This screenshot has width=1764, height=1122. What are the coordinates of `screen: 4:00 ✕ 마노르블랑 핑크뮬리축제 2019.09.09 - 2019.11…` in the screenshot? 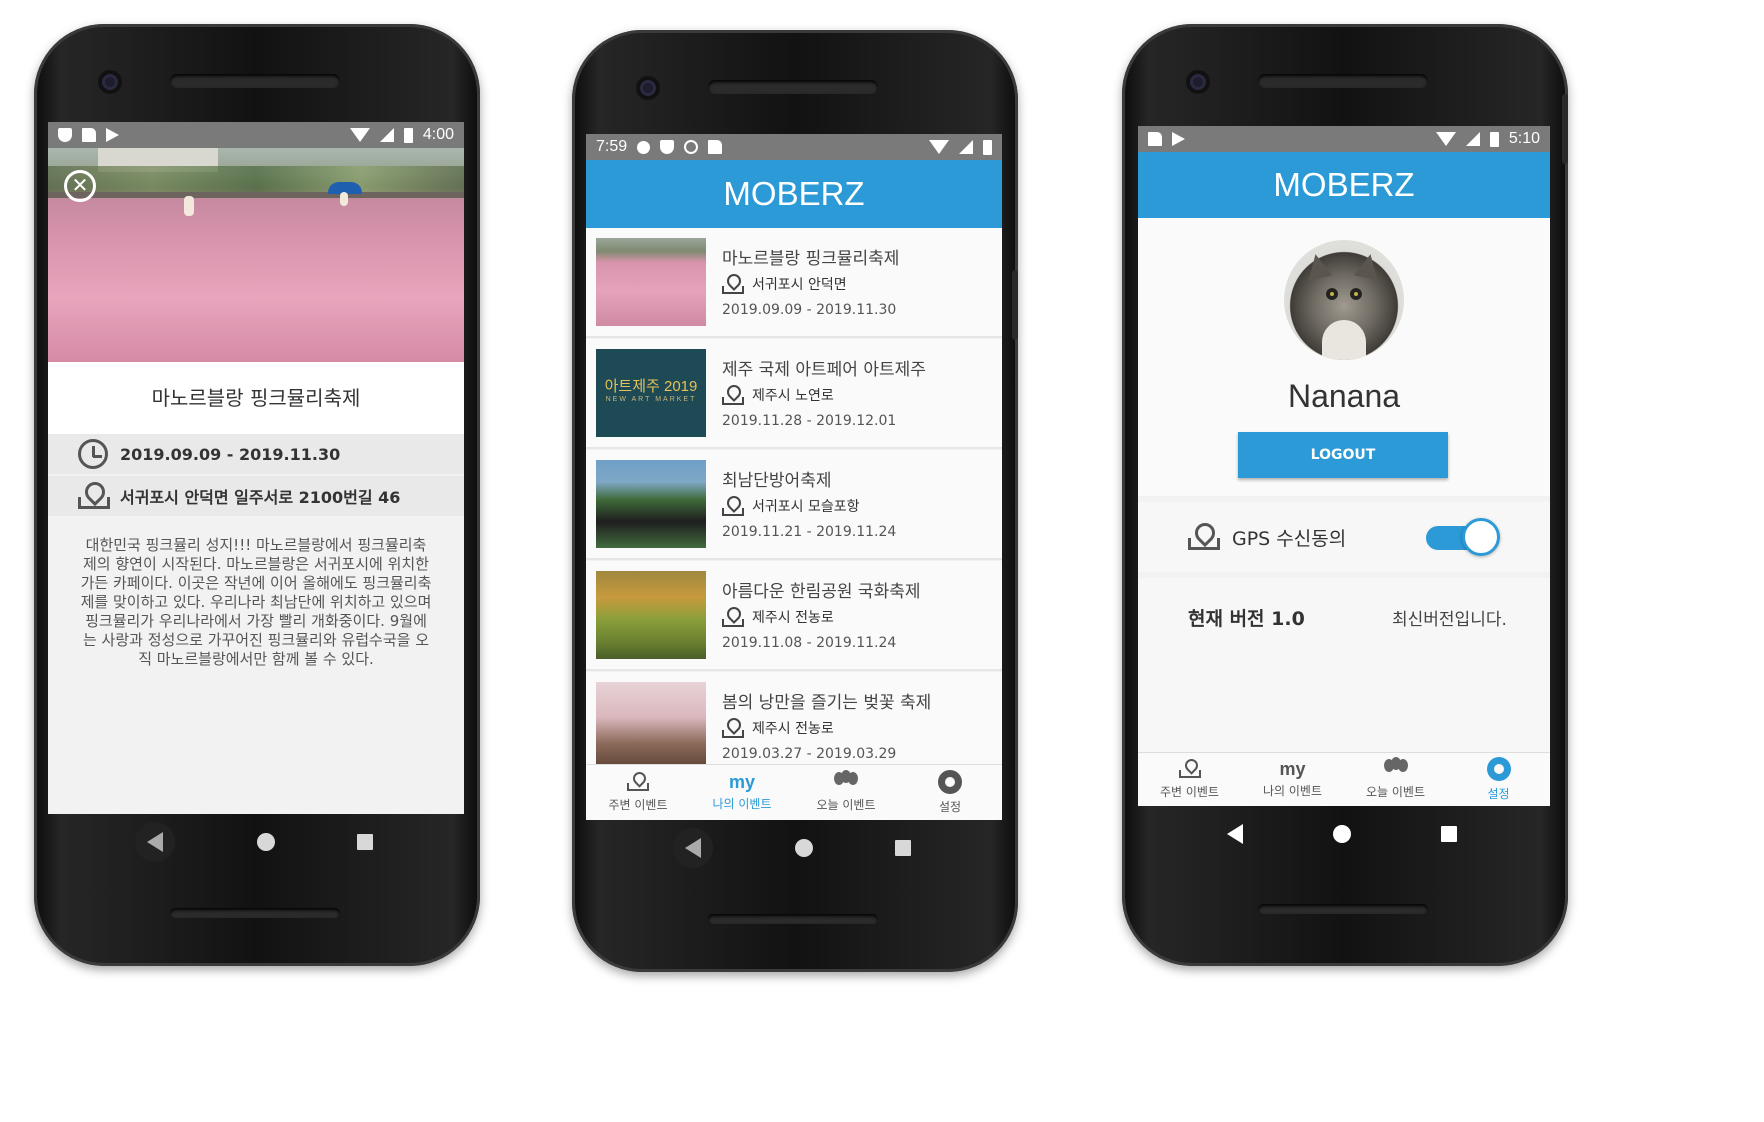 It's located at (256, 468).